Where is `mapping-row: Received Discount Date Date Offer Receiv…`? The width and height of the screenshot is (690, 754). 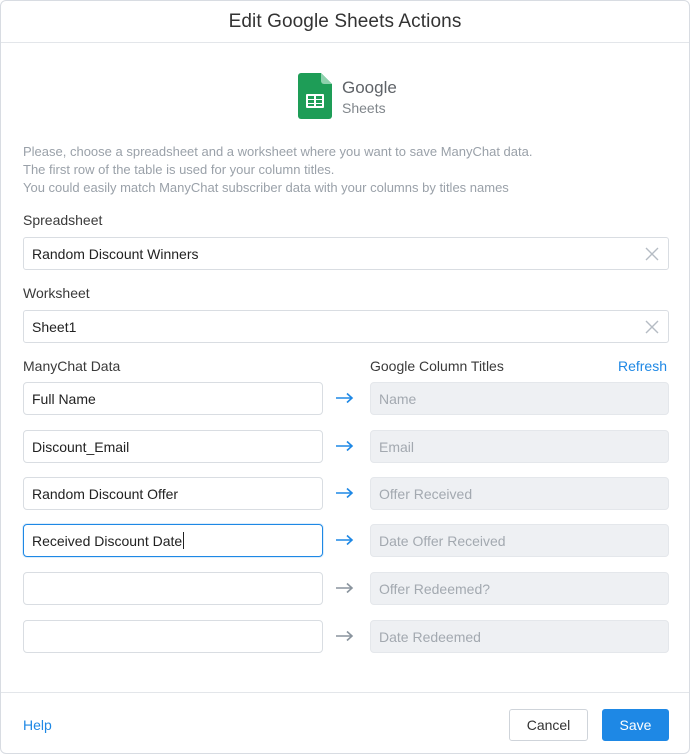
mapping-row: Received Discount Date Date Offer Receiv… is located at coordinates (346, 540).